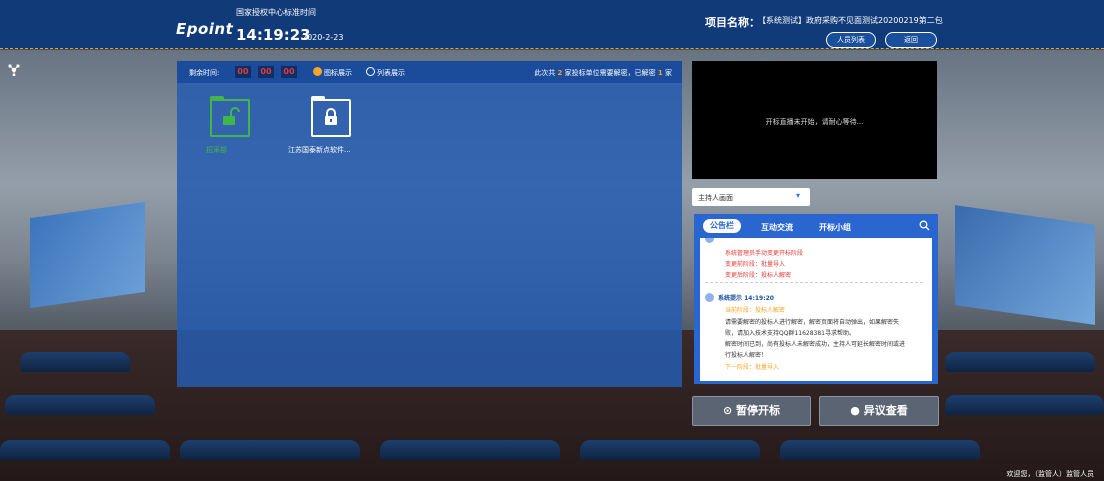 Image resolution: width=1104 pixels, height=481 pixels. Describe the element at coordinates (610, 73) in the screenshot. I see `summary-mid: 家投标单位需要解密，已解密` at that location.